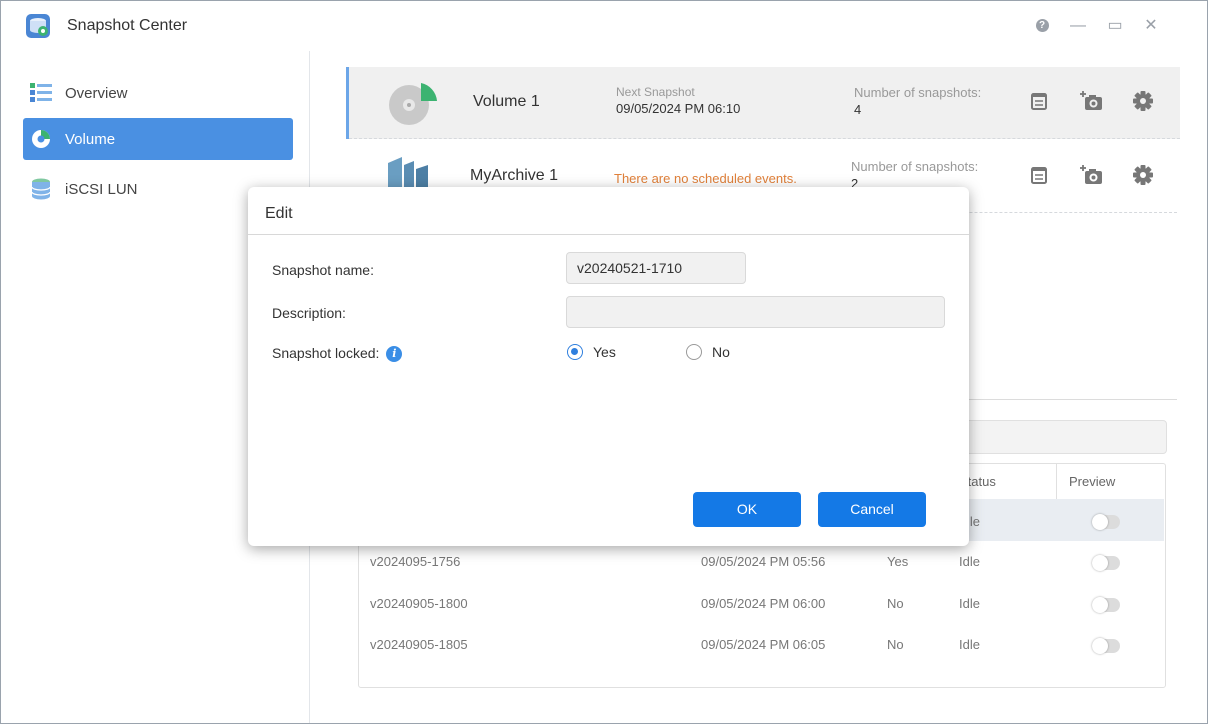 The width and height of the screenshot is (1208, 724). What do you see at coordinates (158, 93) in the screenshot?
I see `sidebar-item-overview: Overview` at bounding box center [158, 93].